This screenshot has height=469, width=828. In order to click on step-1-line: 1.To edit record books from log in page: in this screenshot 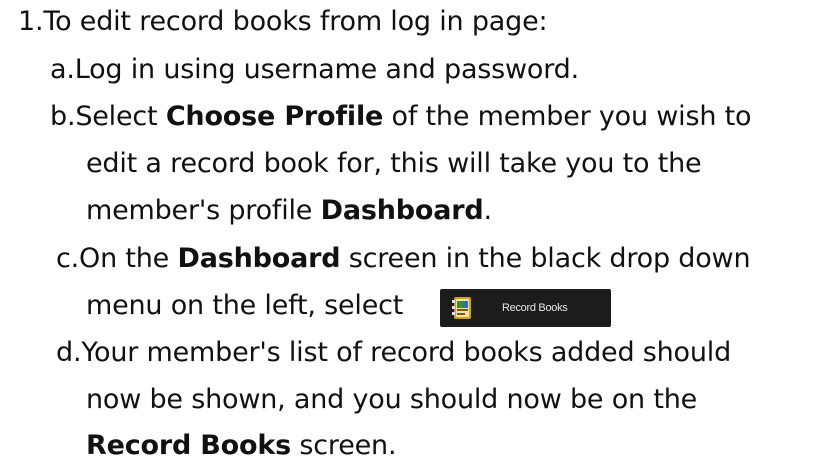, I will do `click(283, 22)`.